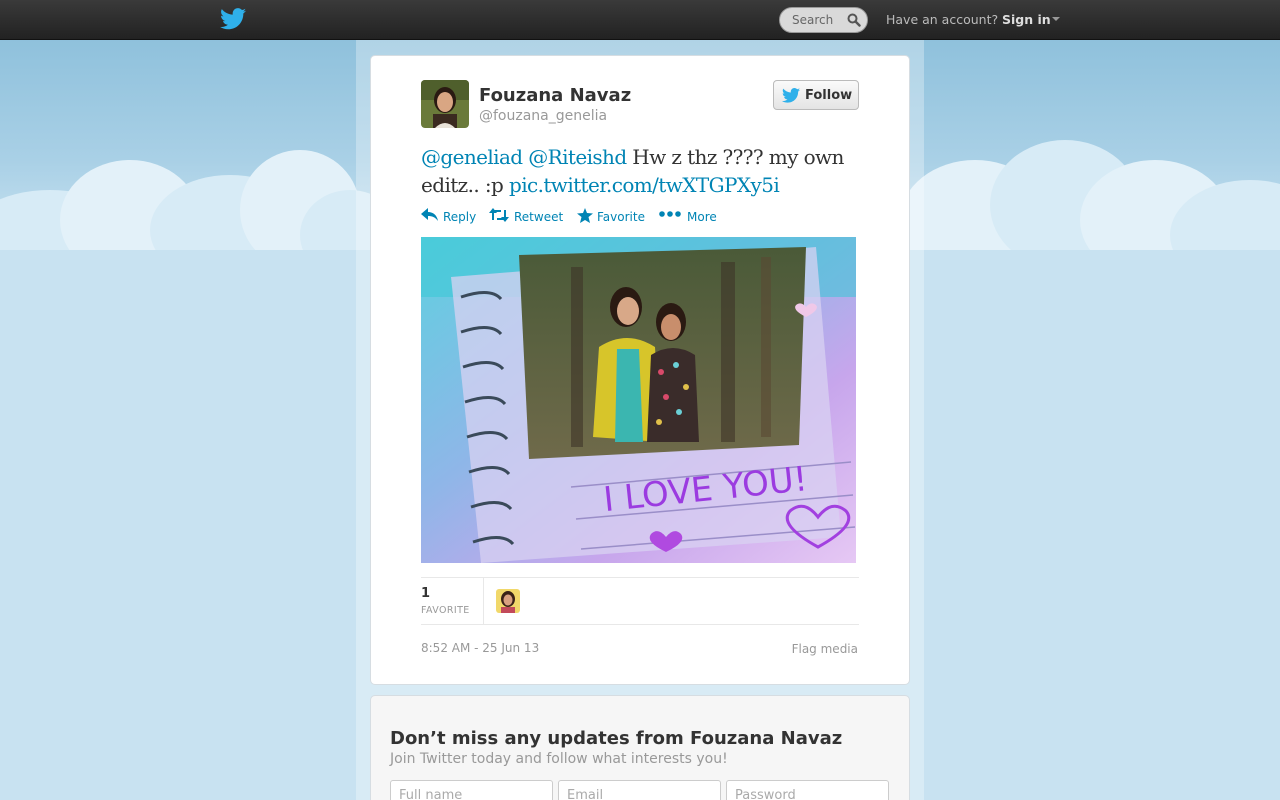  I want to click on profile-full-name: Fouzana Navaz, so click(555, 95).